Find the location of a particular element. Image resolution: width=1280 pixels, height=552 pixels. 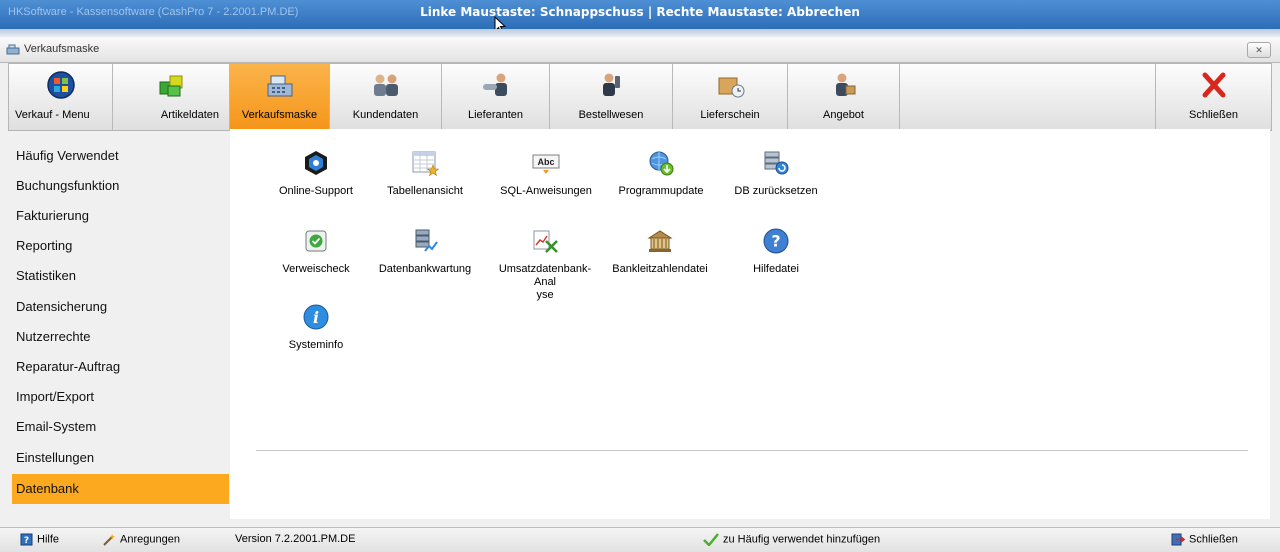

toolbar-bestellwesen-button: Bestellwesen is located at coordinates (611, 97).